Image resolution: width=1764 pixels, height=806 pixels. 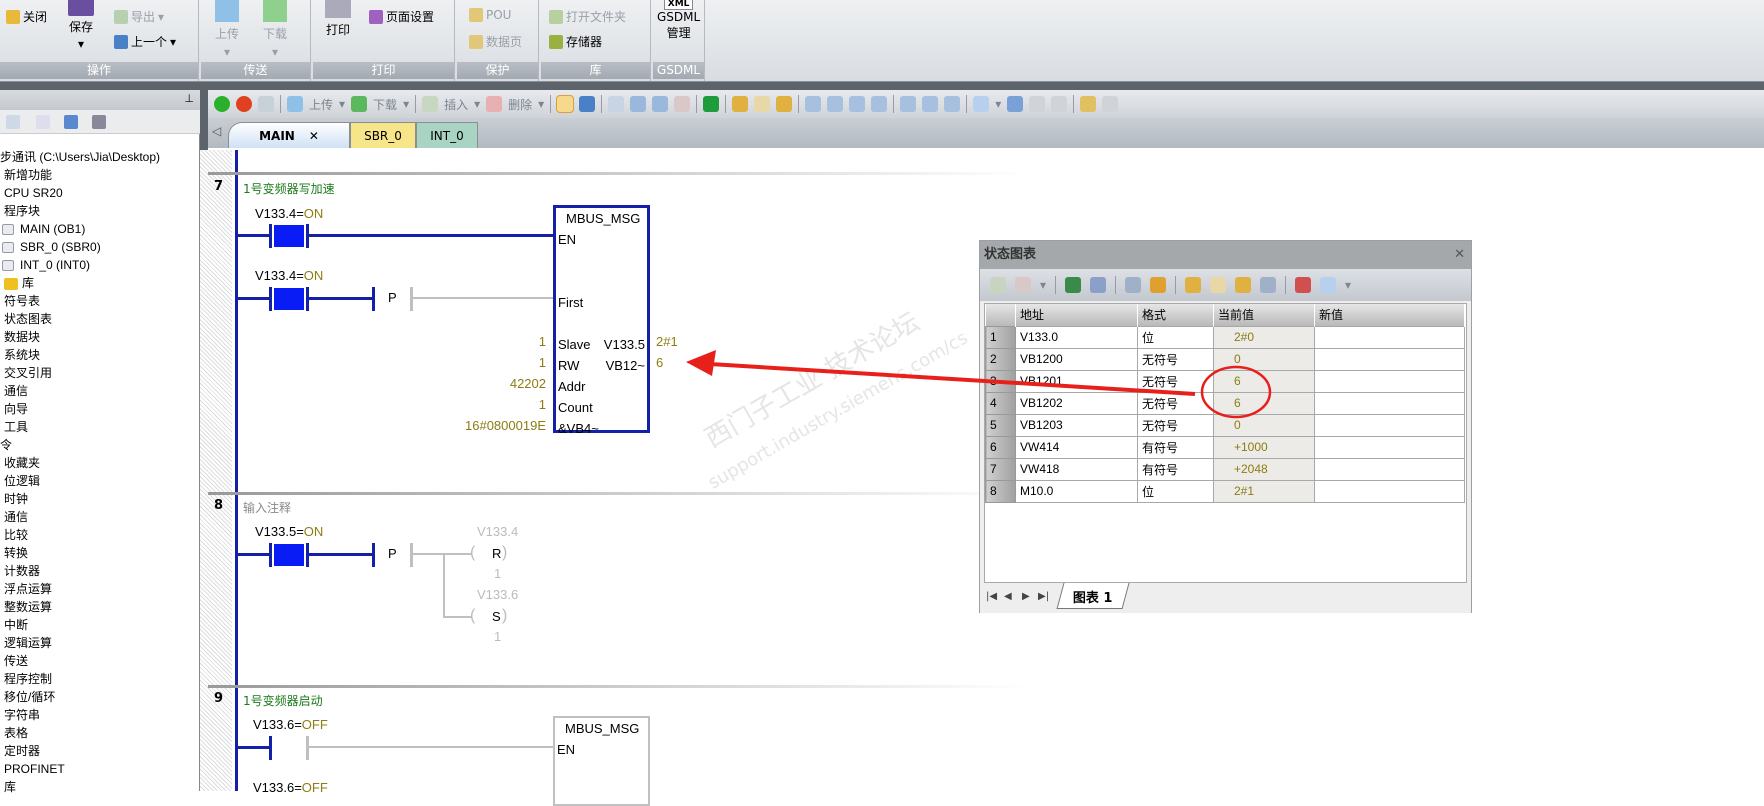 What do you see at coordinates (1110, 104) in the screenshot?
I see `properties-icon` at bounding box center [1110, 104].